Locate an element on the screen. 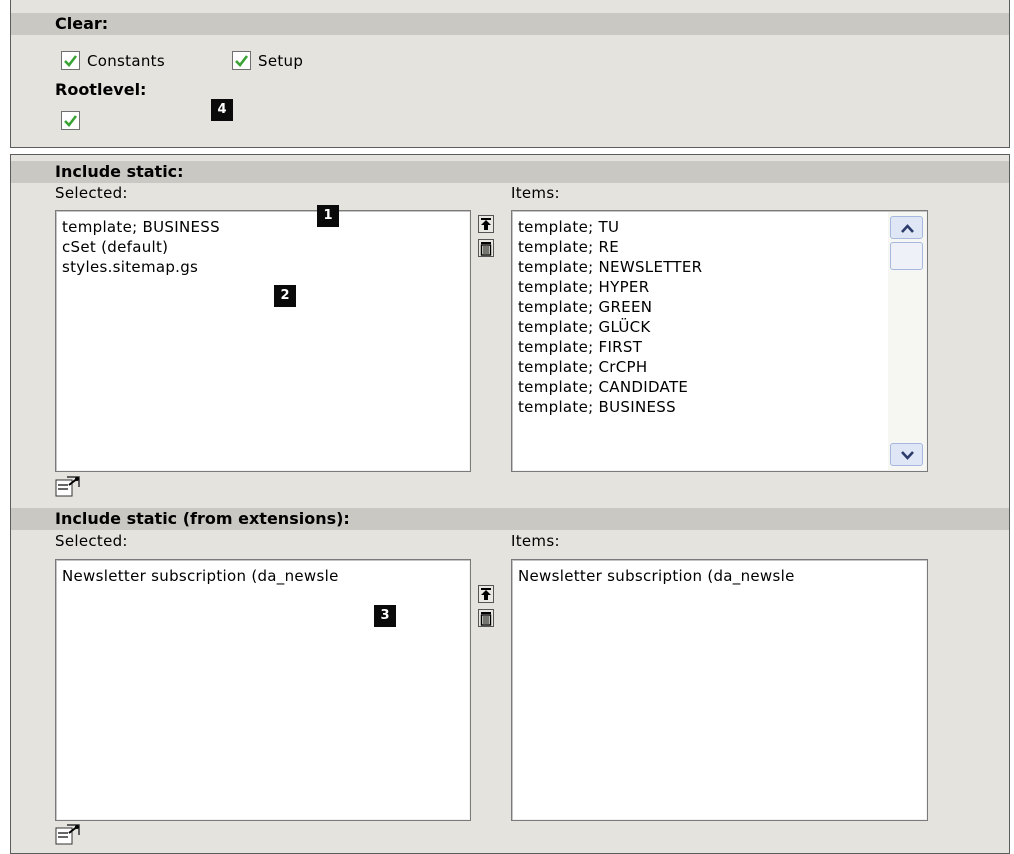 The image size is (1014, 854). scroll-down-button is located at coordinates (906, 454).